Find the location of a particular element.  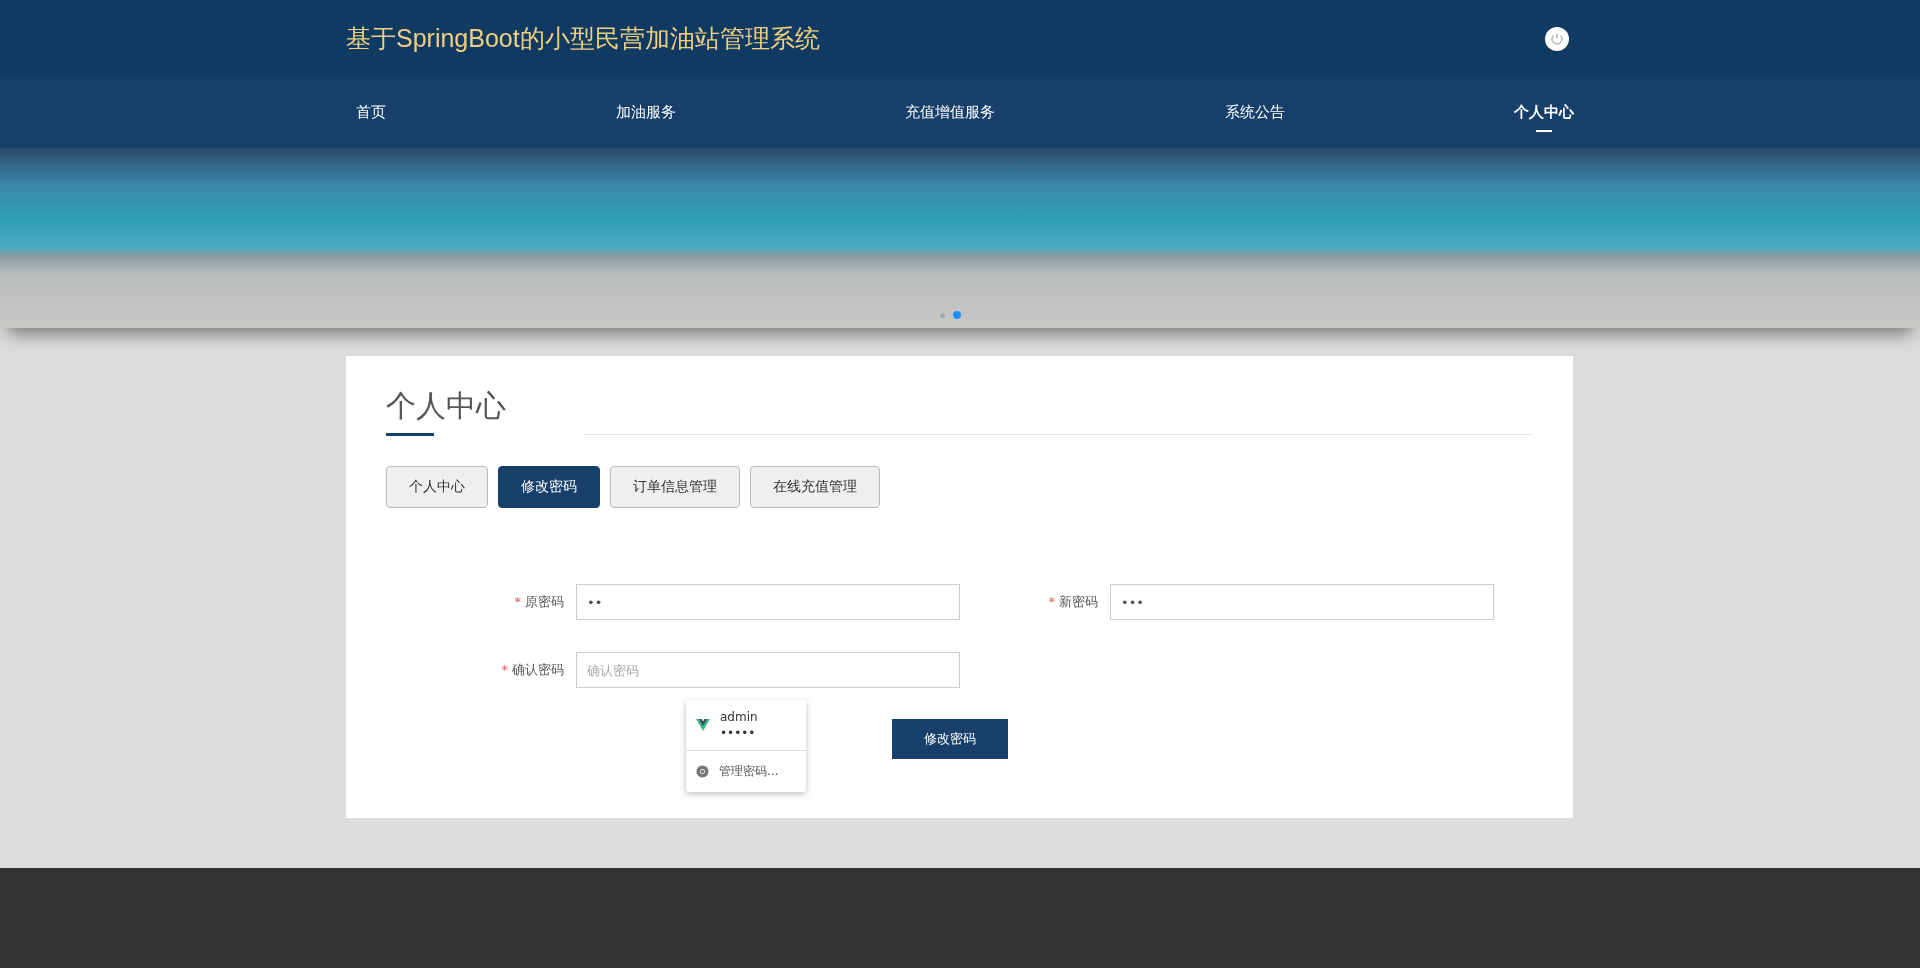

password-field: •• is located at coordinates (768, 602).